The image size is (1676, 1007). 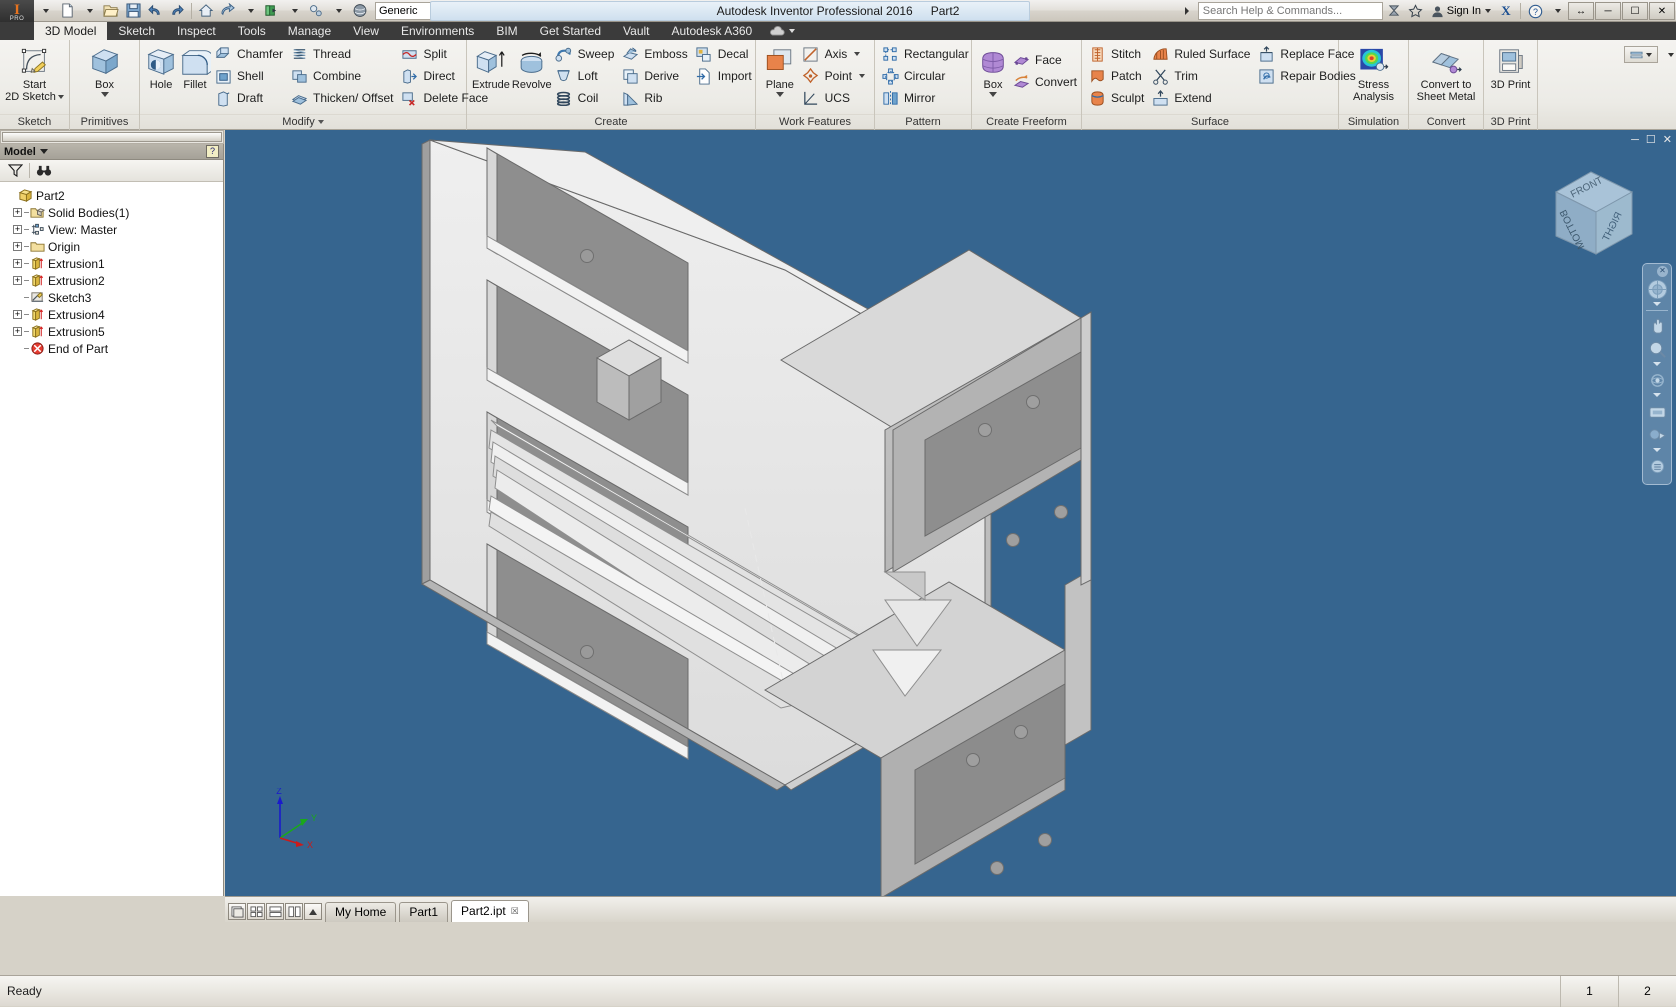 I want to click on shell-button: Shell, so click(x=250, y=76).